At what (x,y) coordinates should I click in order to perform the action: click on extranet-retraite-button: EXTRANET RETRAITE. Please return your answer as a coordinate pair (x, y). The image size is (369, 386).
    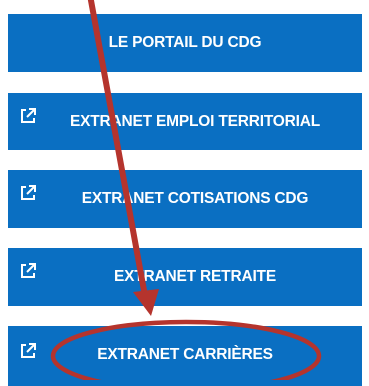
    Looking at the image, I should click on (185, 277).